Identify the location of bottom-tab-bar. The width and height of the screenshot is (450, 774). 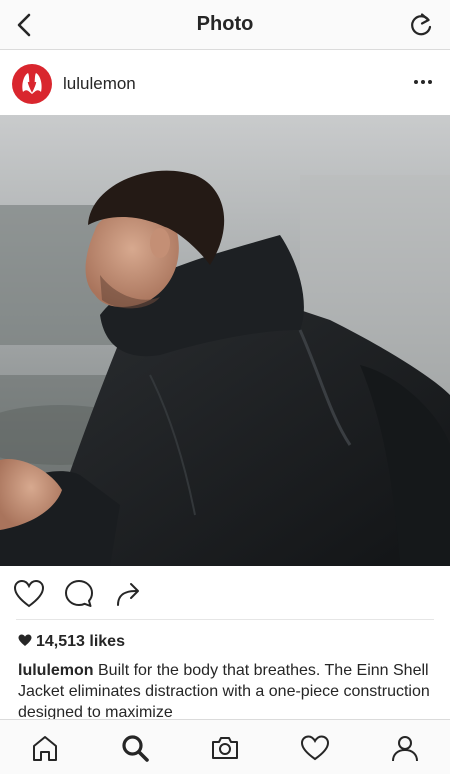
(225, 746).